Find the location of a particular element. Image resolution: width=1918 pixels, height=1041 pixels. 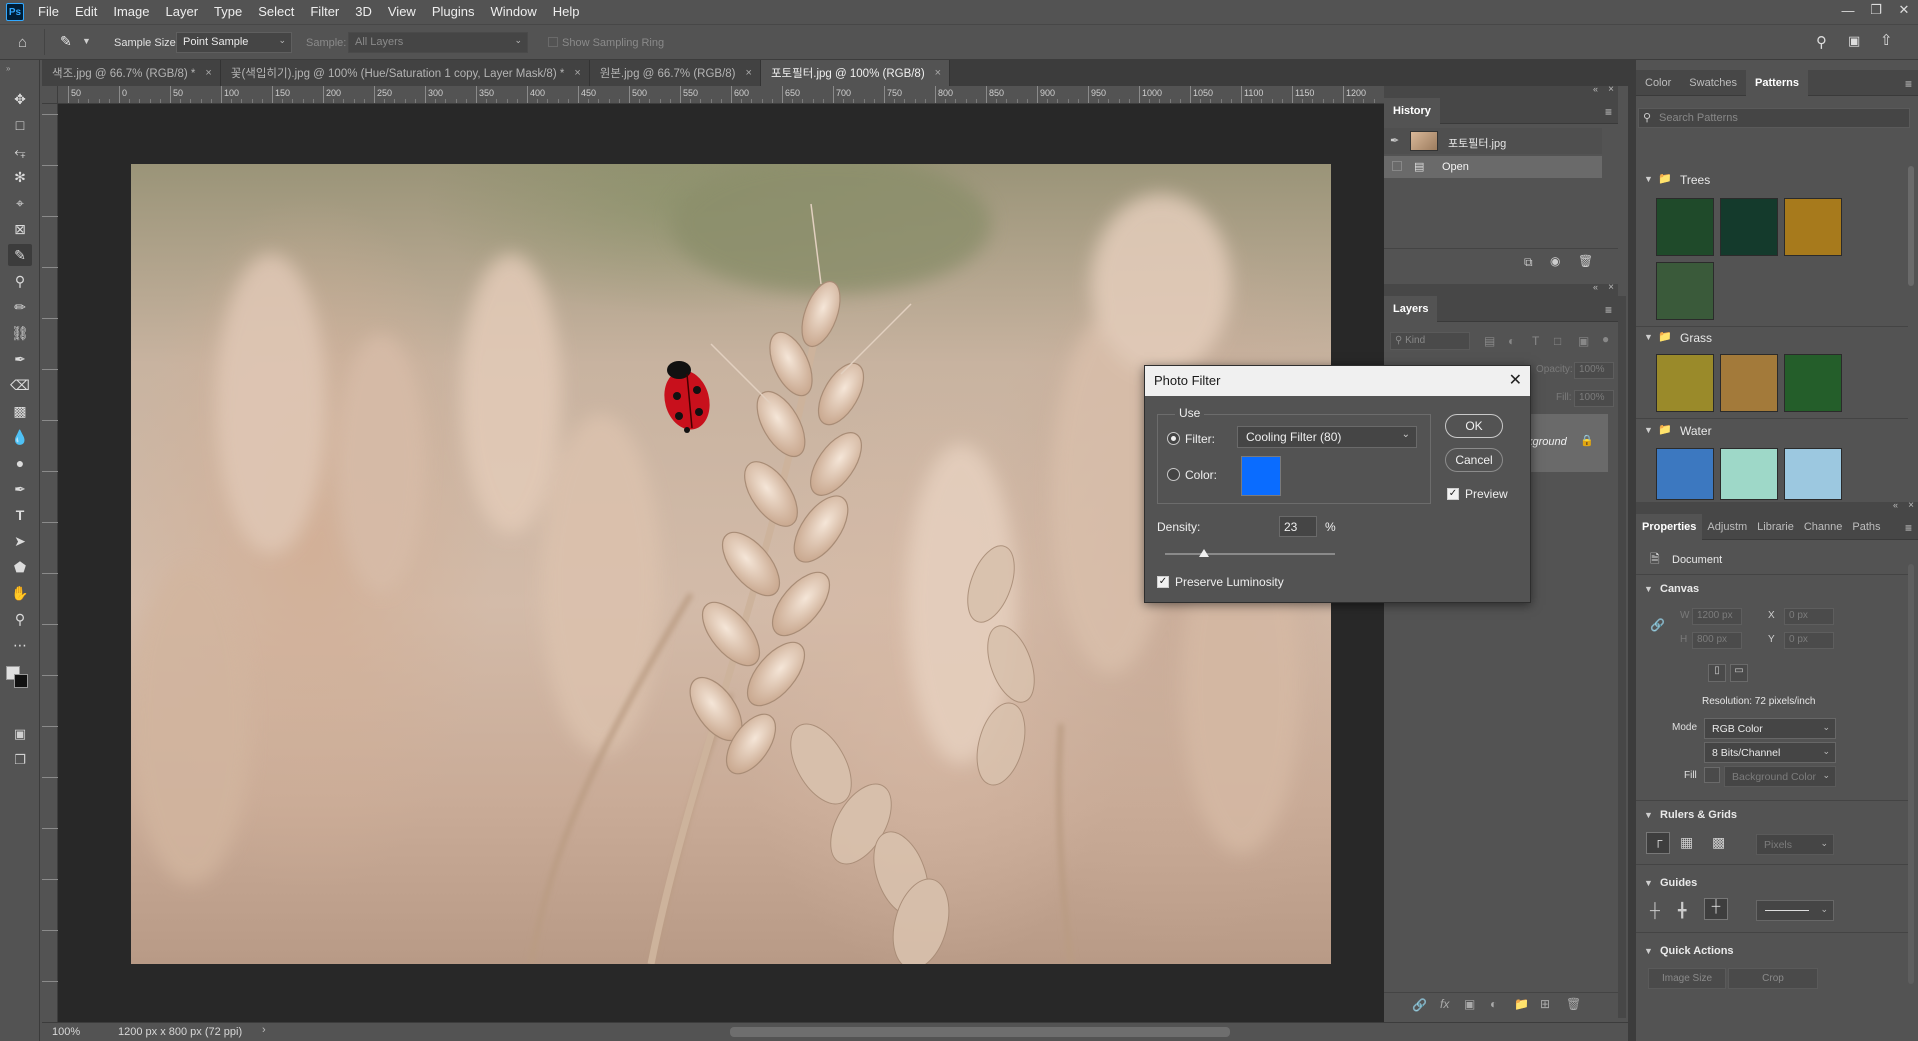

menu-file: File is located at coordinates (48, 12).